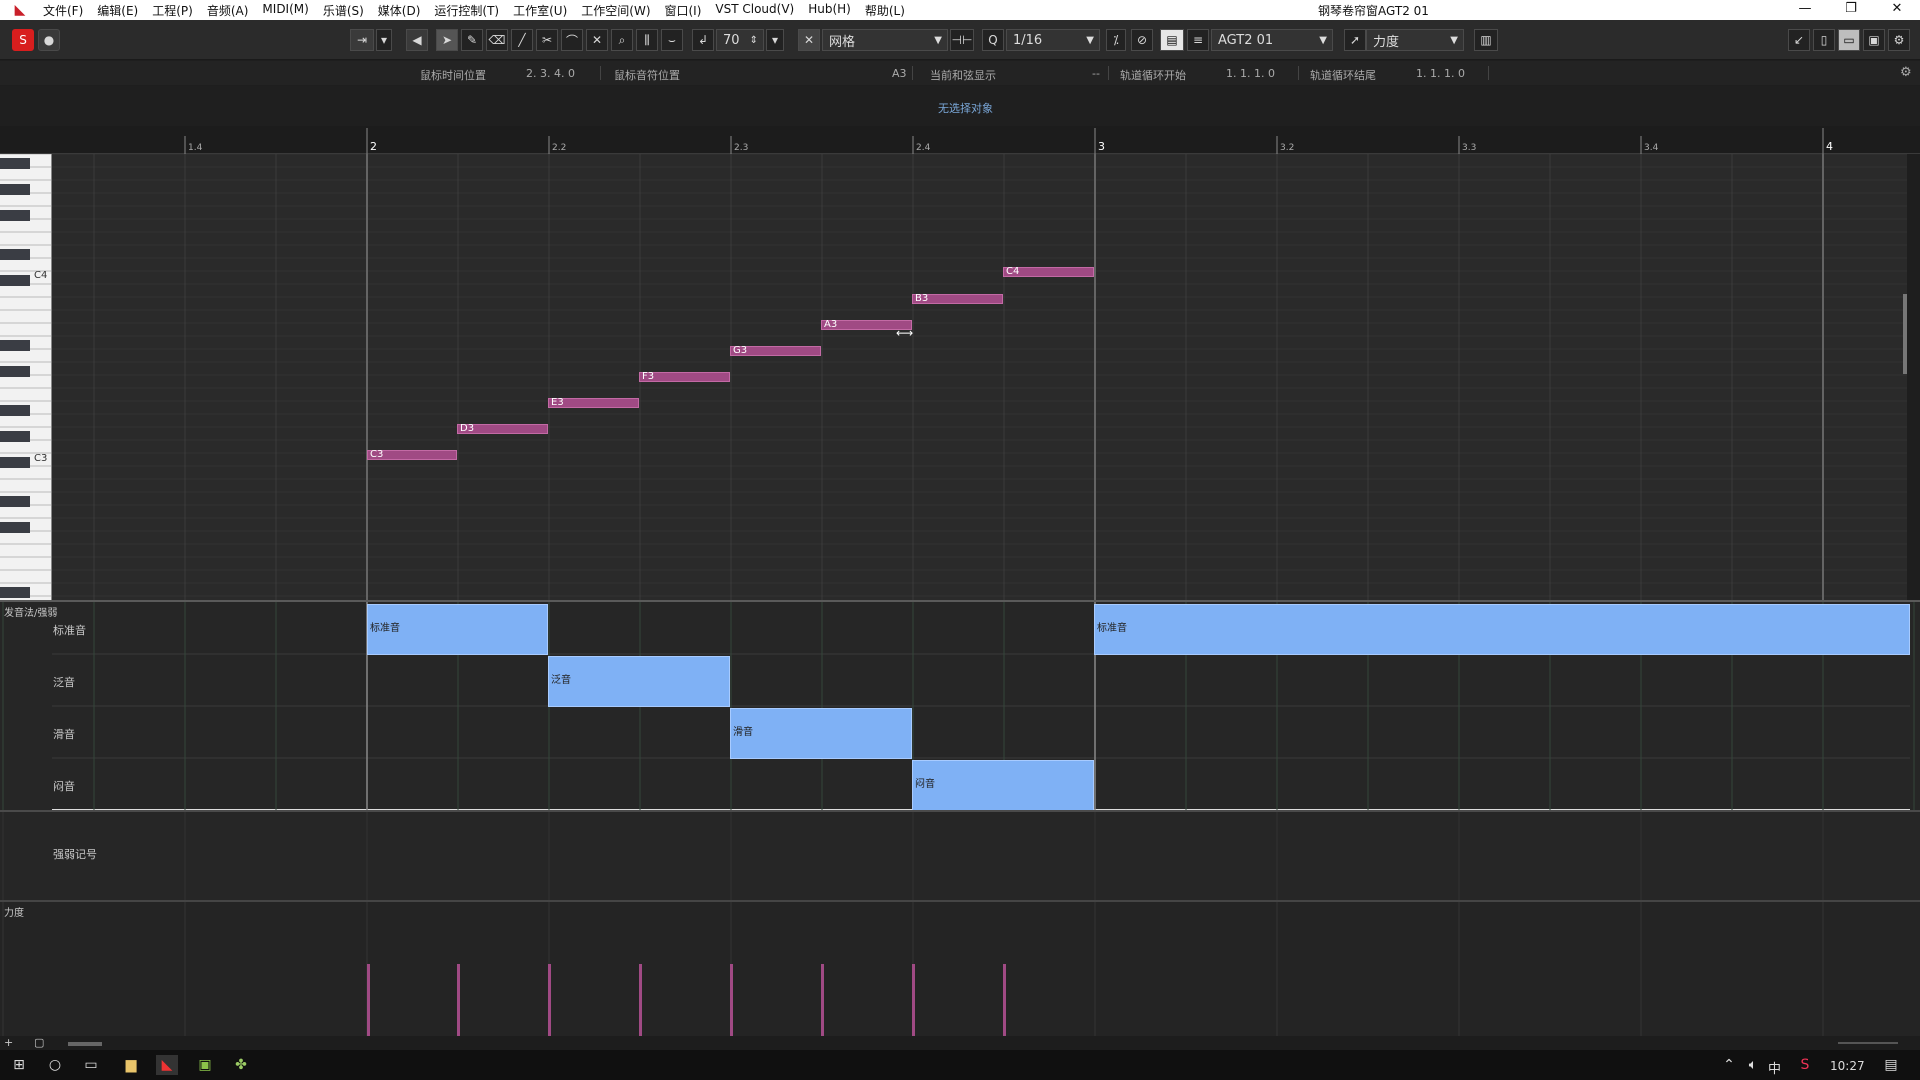  I want to click on menu-audio: 音频(A), so click(228, 10).